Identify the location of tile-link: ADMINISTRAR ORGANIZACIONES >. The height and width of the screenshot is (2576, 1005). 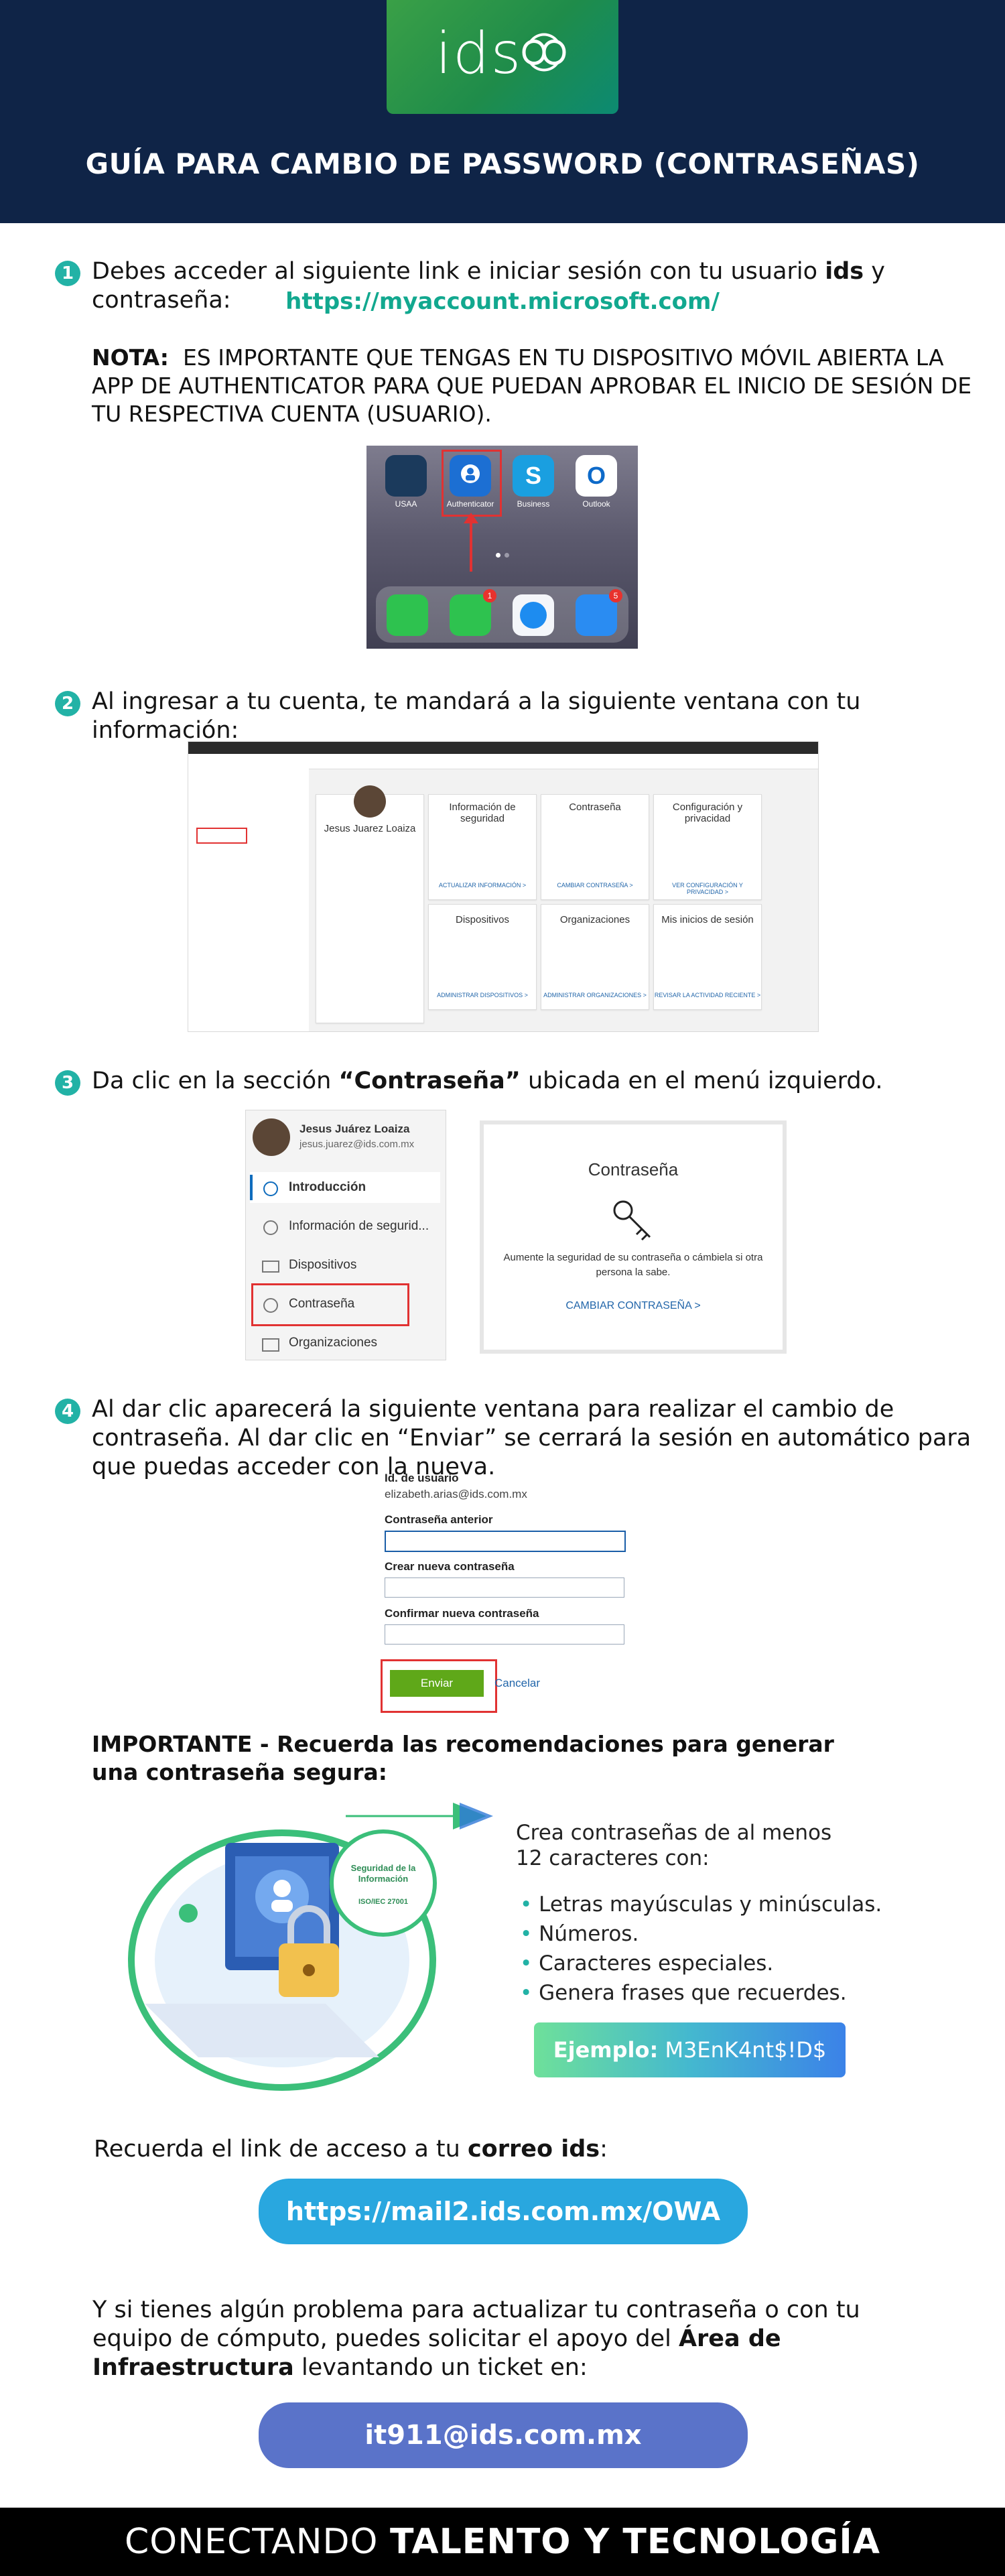
(595, 995).